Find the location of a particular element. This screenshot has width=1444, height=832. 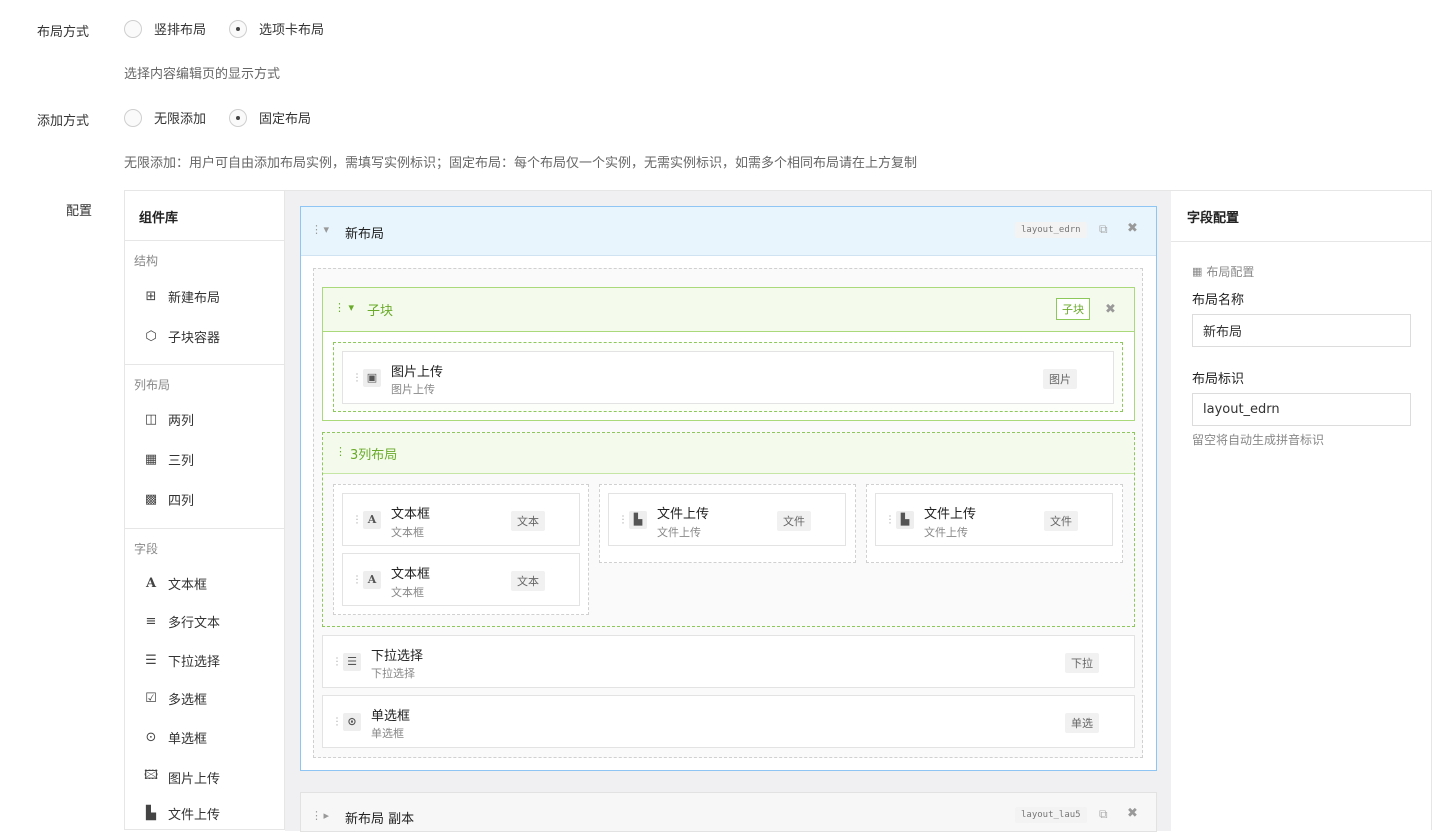

subblock-title: 子块 is located at coordinates (380, 311).